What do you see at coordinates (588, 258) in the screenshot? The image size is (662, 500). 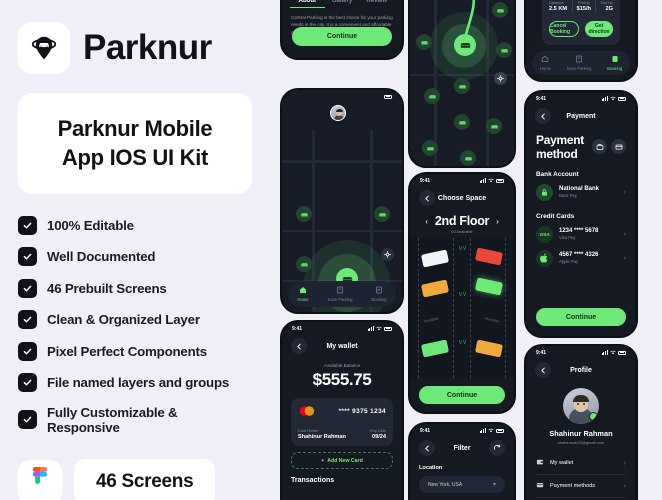 I see `card-info: 4567 **** 4326 Apple Pay` at bounding box center [588, 258].